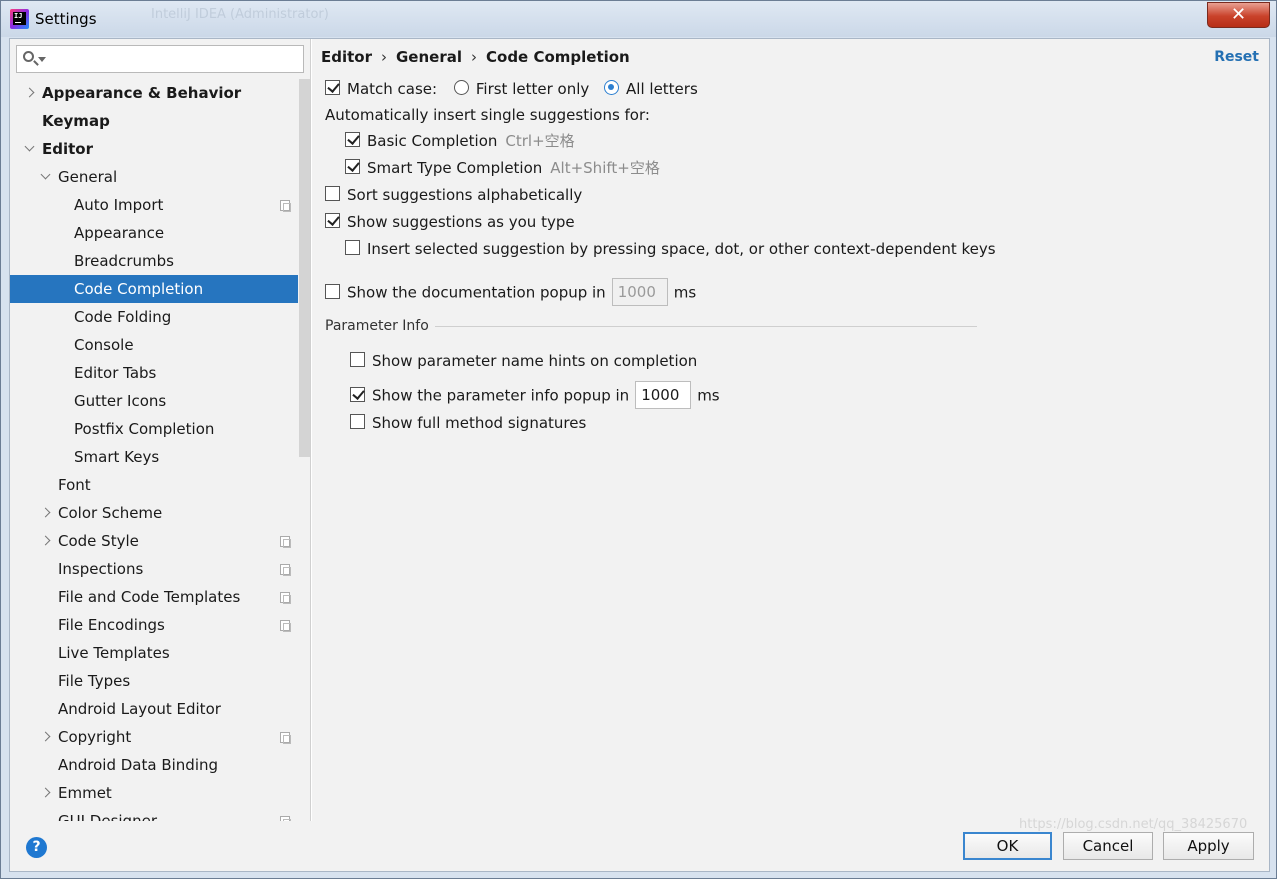 This screenshot has height=879, width=1277. I want to click on sort-alpha-label: Sort suggestions alphabetically, so click(465, 195).